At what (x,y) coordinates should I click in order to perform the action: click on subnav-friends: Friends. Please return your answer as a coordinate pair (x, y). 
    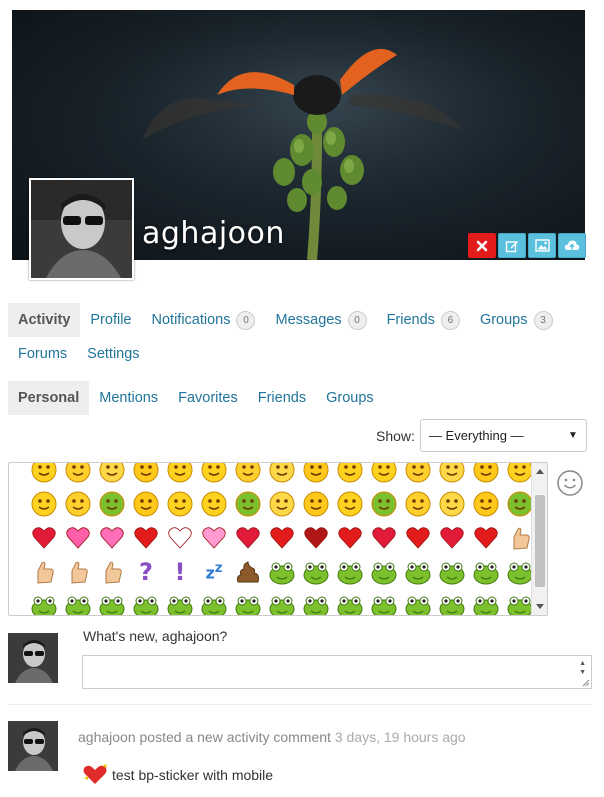
    Looking at the image, I should click on (282, 398).